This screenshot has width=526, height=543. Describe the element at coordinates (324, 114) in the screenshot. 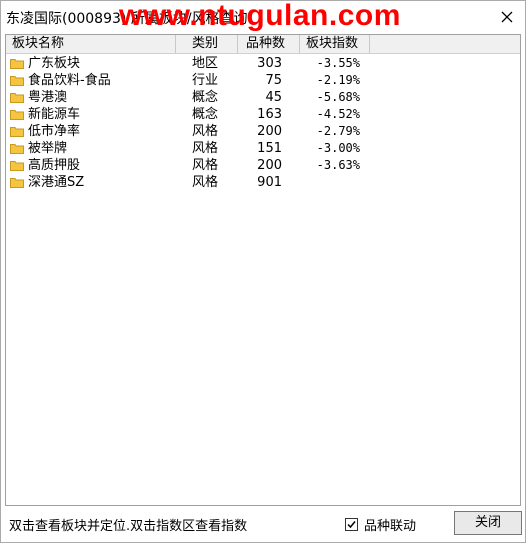

I see `row-index: -4.52%` at that location.